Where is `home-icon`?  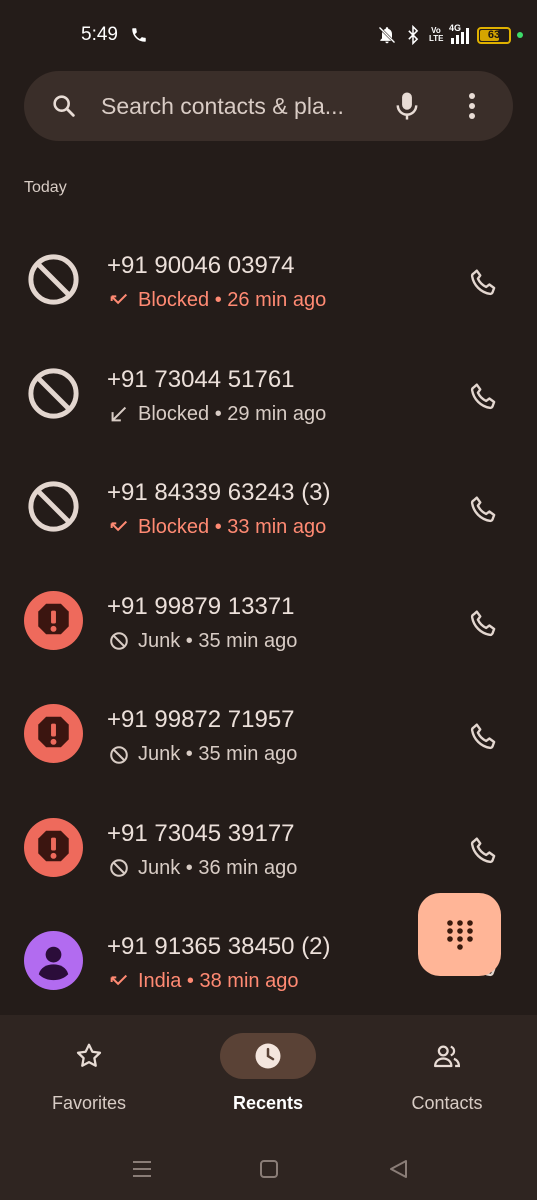 home-icon is located at coordinates (269, 1169).